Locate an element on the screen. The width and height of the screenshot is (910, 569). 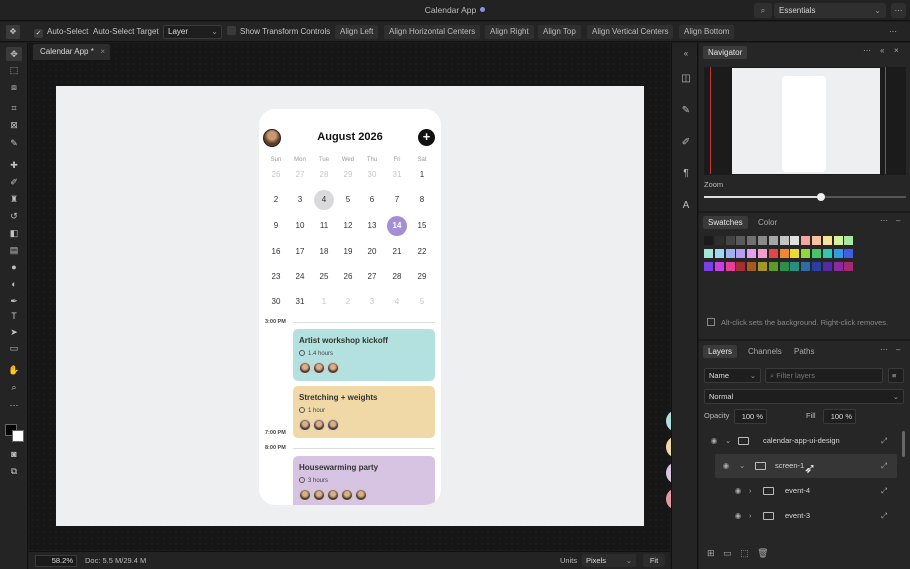
event-card: Artist workshop kickoff 1.4 hours is located at coordinates (364, 355).